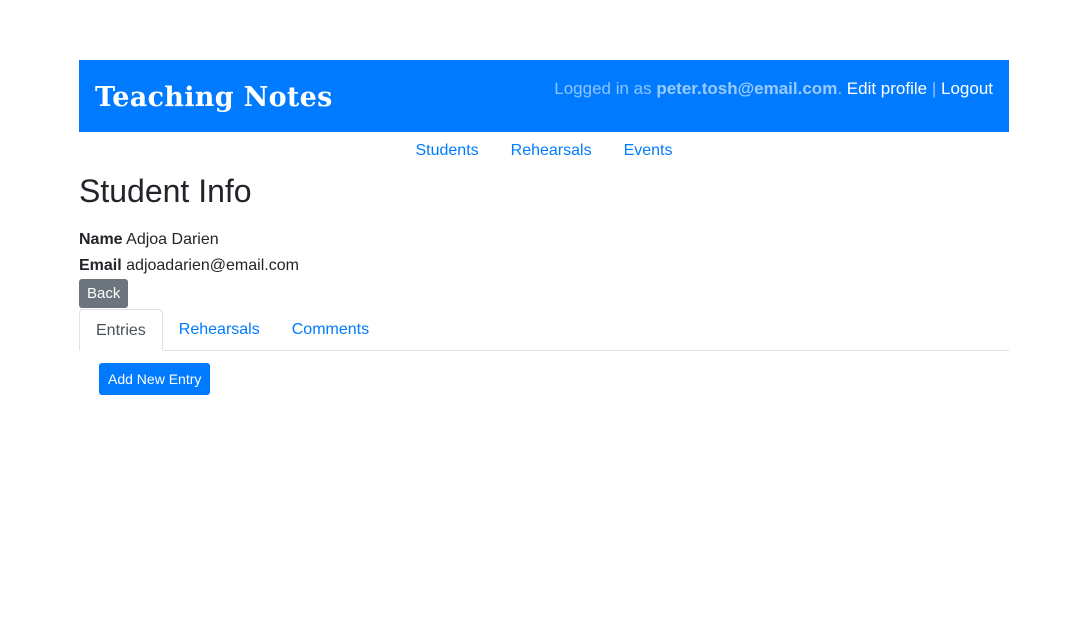 The height and width of the screenshot is (619, 1086). Describe the element at coordinates (101, 240) in the screenshot. I see `name-label: Name` at that location.